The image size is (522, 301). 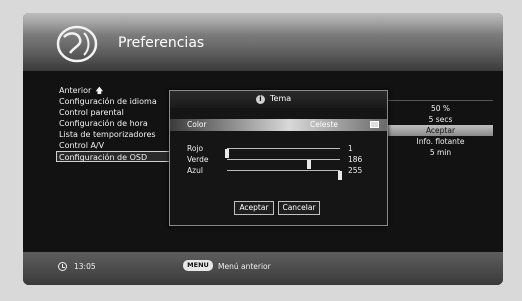 What do you see at coordinates (195, 170) in the screenshot?
I see `slider-label: Azul` at bounding box center [195, 170].